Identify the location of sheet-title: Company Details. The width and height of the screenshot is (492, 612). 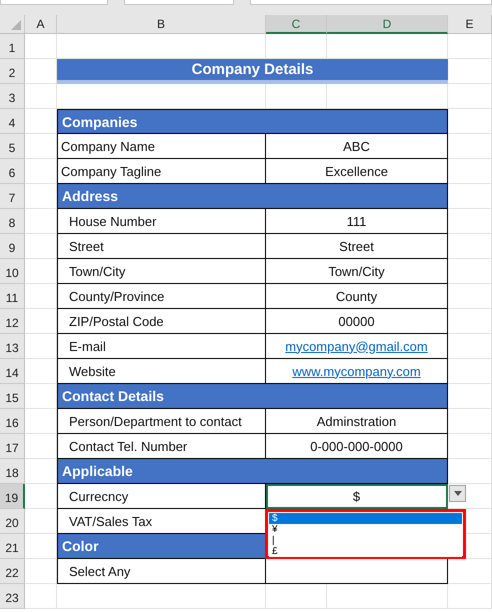
(252, 71).